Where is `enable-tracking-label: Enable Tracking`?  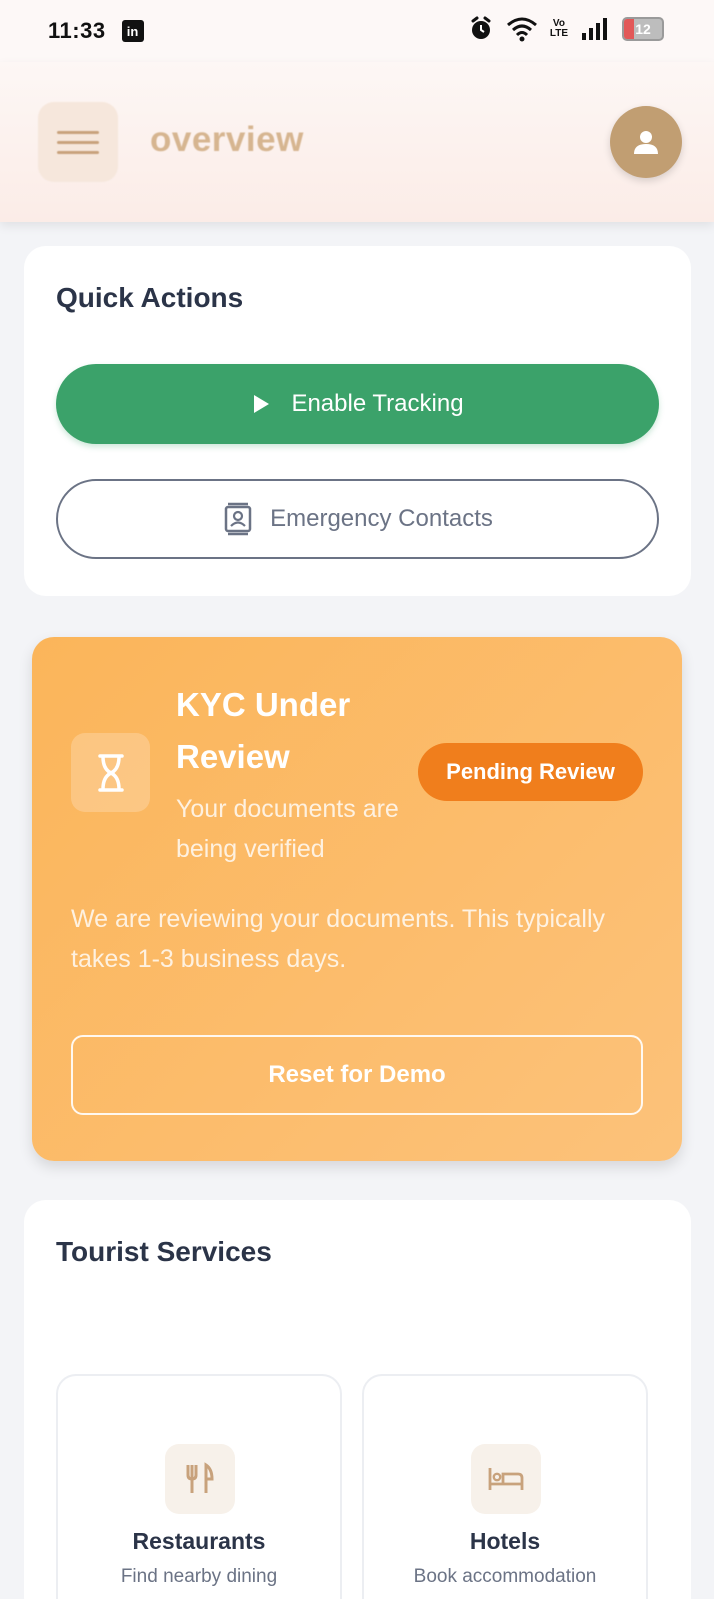 enable-tracking-label: Enable Tracking is located at coordinates (377, 403).